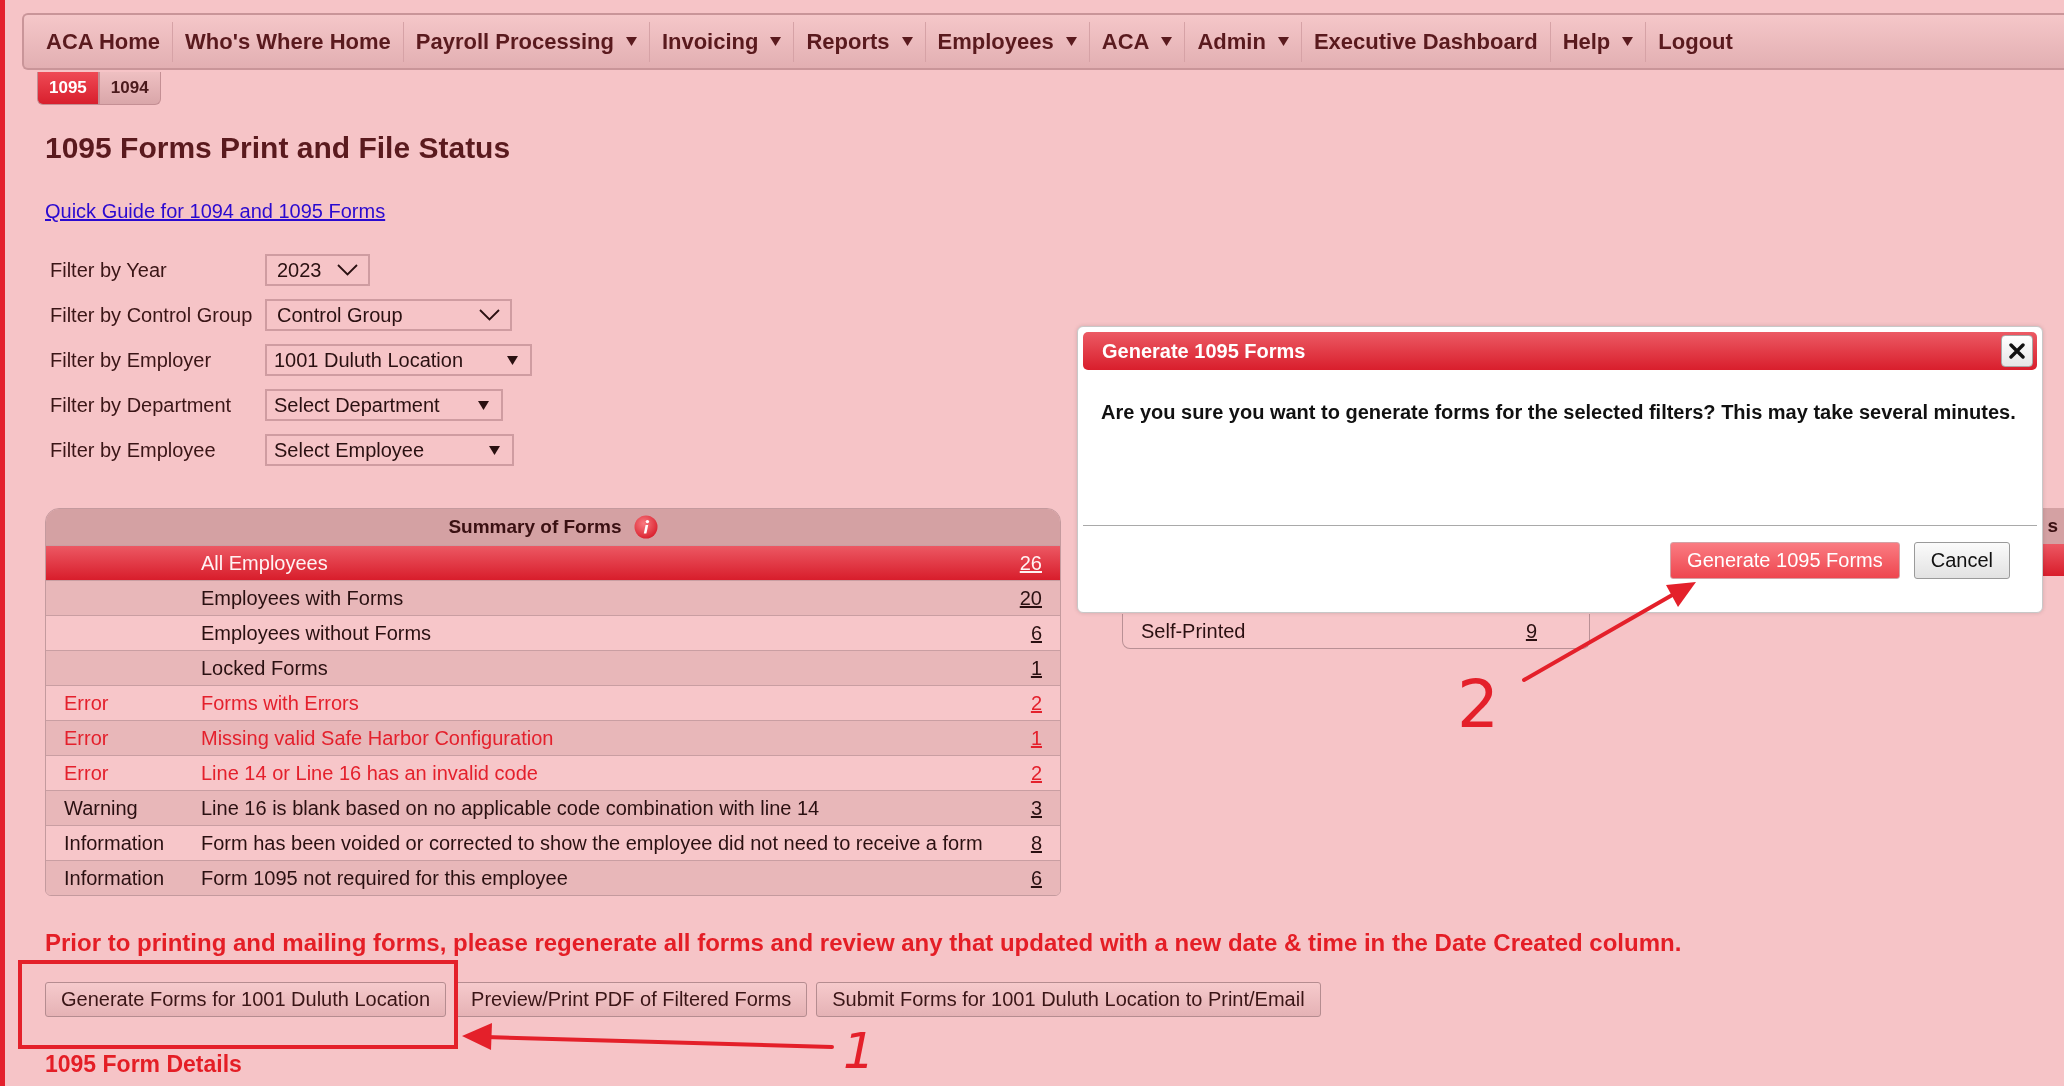 This screenshot has width=2064, height=1086. I want to click on filter-label: Filter by Department, so click(141, 405).